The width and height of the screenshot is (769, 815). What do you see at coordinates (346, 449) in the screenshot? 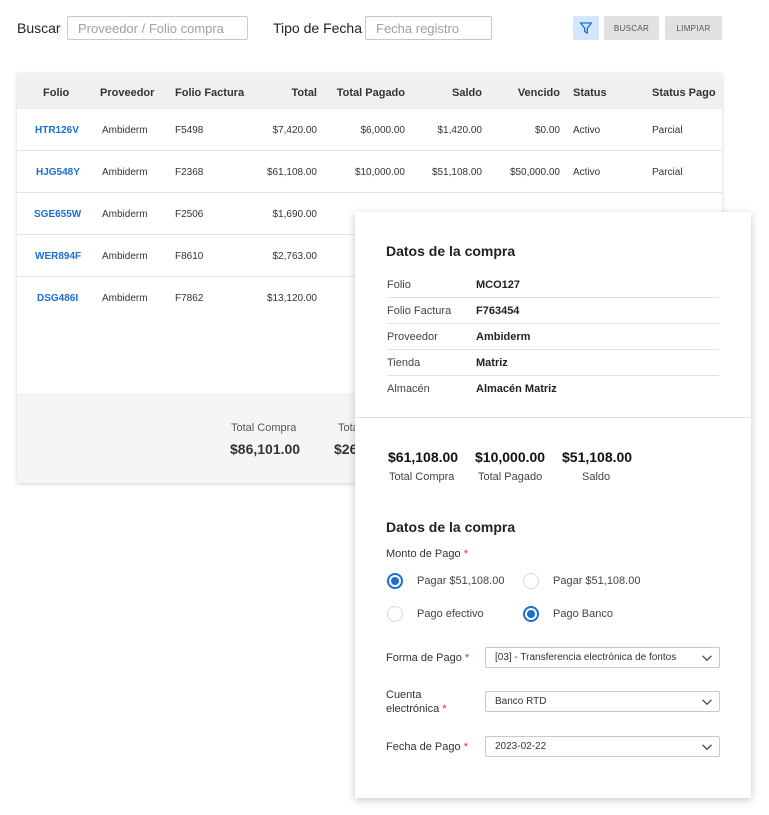
I see `footer-partial-value: $26` at bounding box center [346, 449].